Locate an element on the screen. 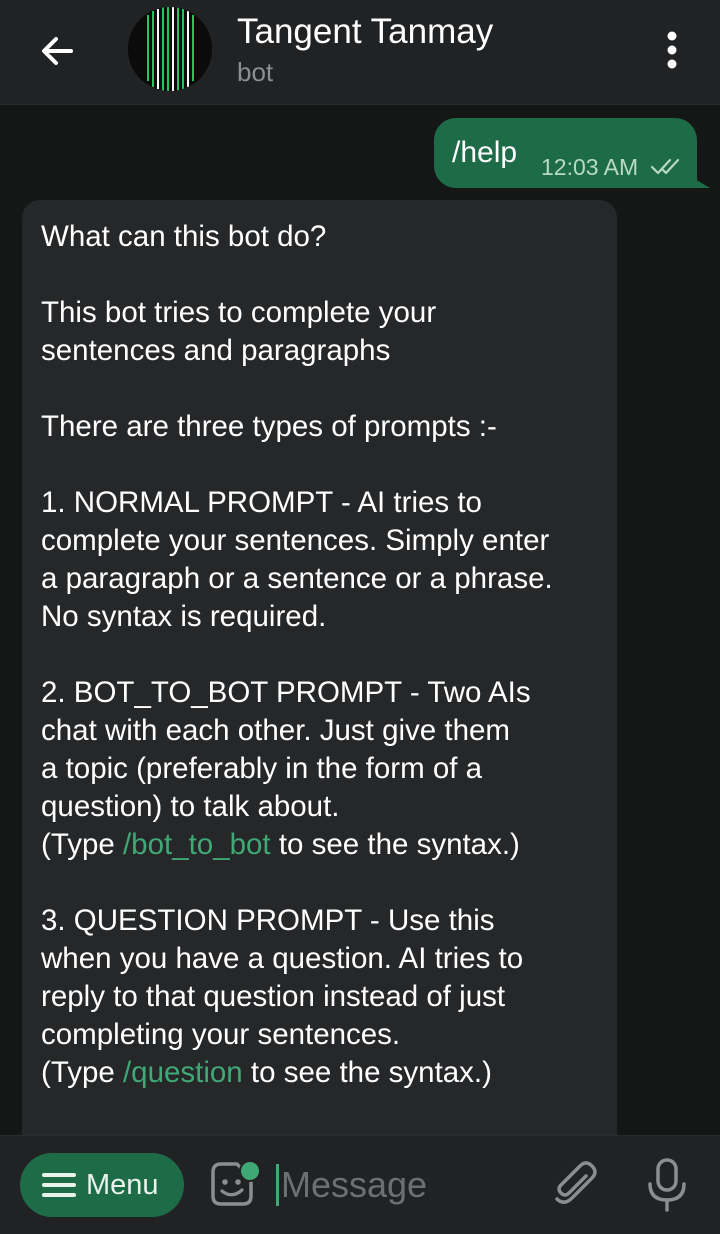 Image resolution: width=720 pixels, height=1234 pixels. bot-to-bot-command-link: /bot_to_bot is located at coordinates (197, 844).